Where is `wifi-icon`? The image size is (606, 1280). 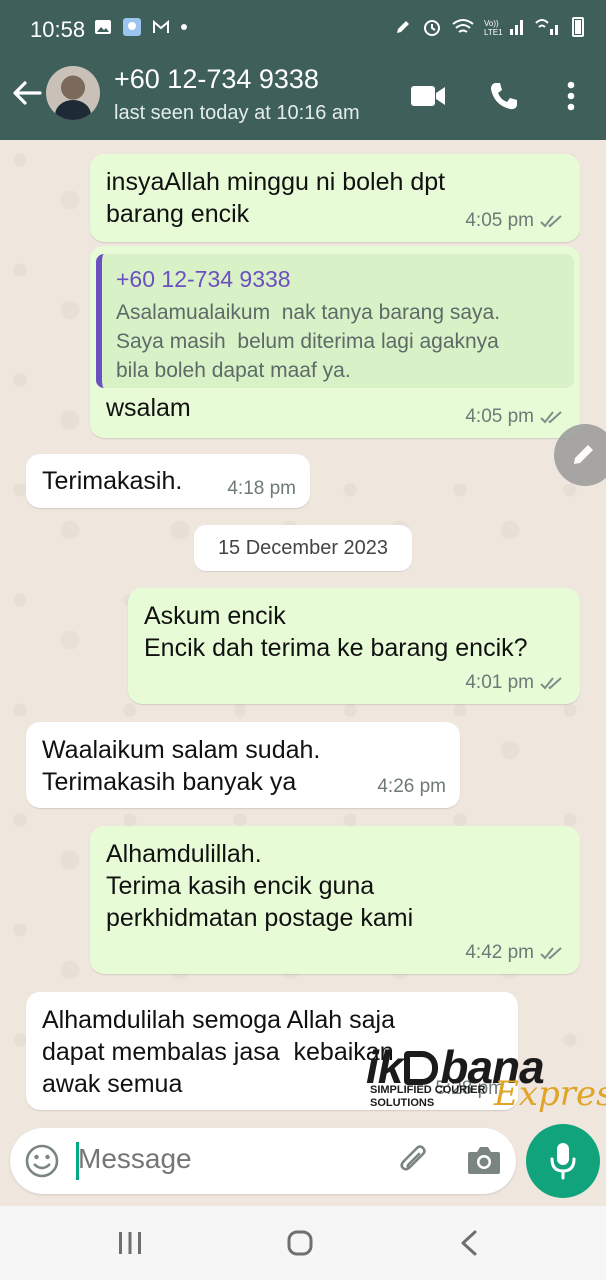 wifi-icon is located at coordinates (463, 26).